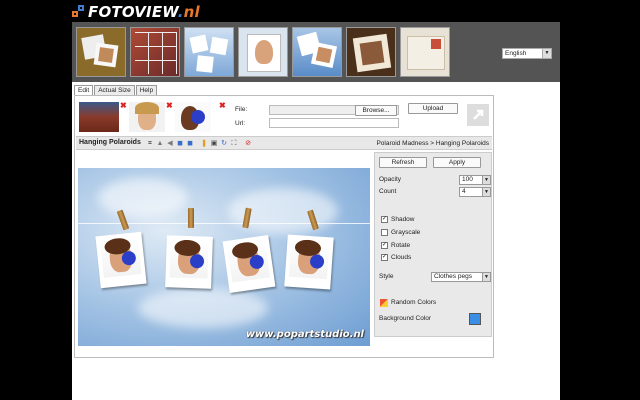 This screenshot has height=400, width=640. Describe the element at coordinates (334, 123) in the screenshot. I see `url-input` at that location.